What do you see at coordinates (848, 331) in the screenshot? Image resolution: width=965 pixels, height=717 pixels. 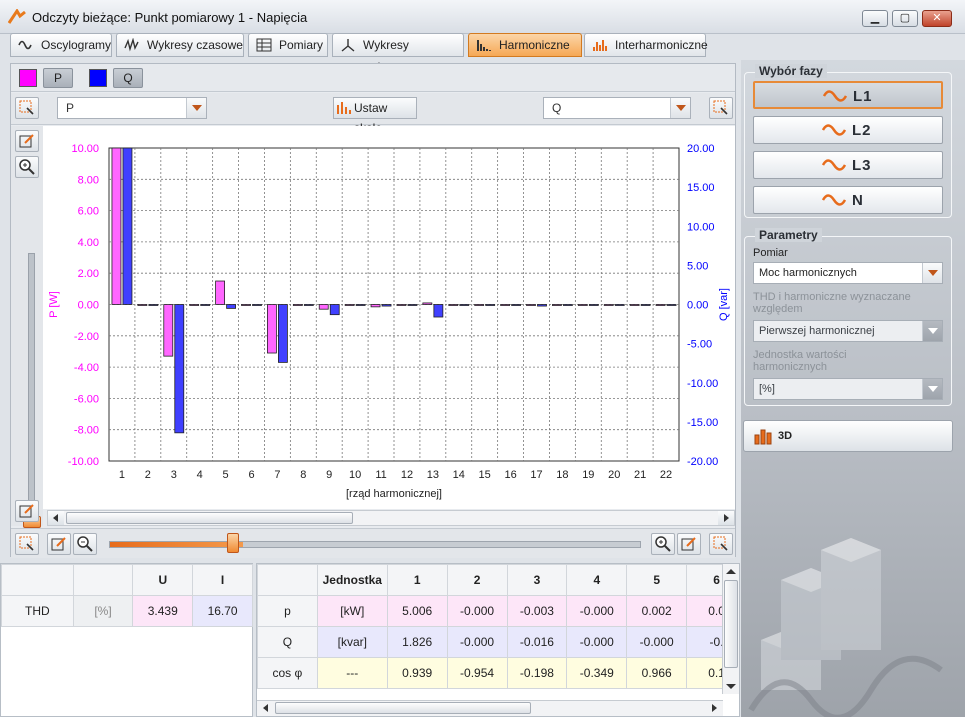 I see `thd-reference-select: Pierwszej harmonicznej` at bounding box center [848, 331].